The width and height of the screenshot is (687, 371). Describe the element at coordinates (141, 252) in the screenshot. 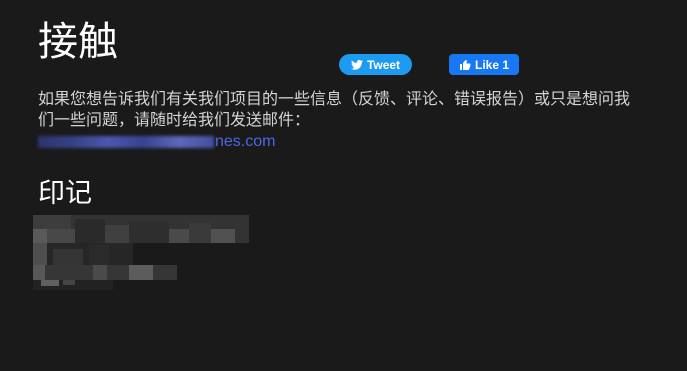

I see `redacted-imprint-pixelation` at that location.